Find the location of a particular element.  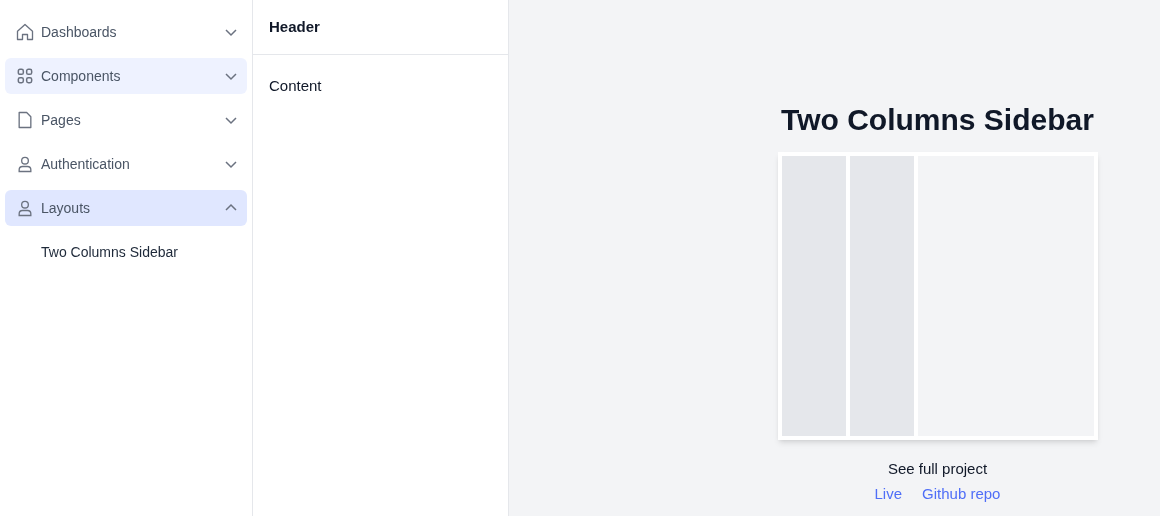

caption: See full project is located at coordinates (937, 469).